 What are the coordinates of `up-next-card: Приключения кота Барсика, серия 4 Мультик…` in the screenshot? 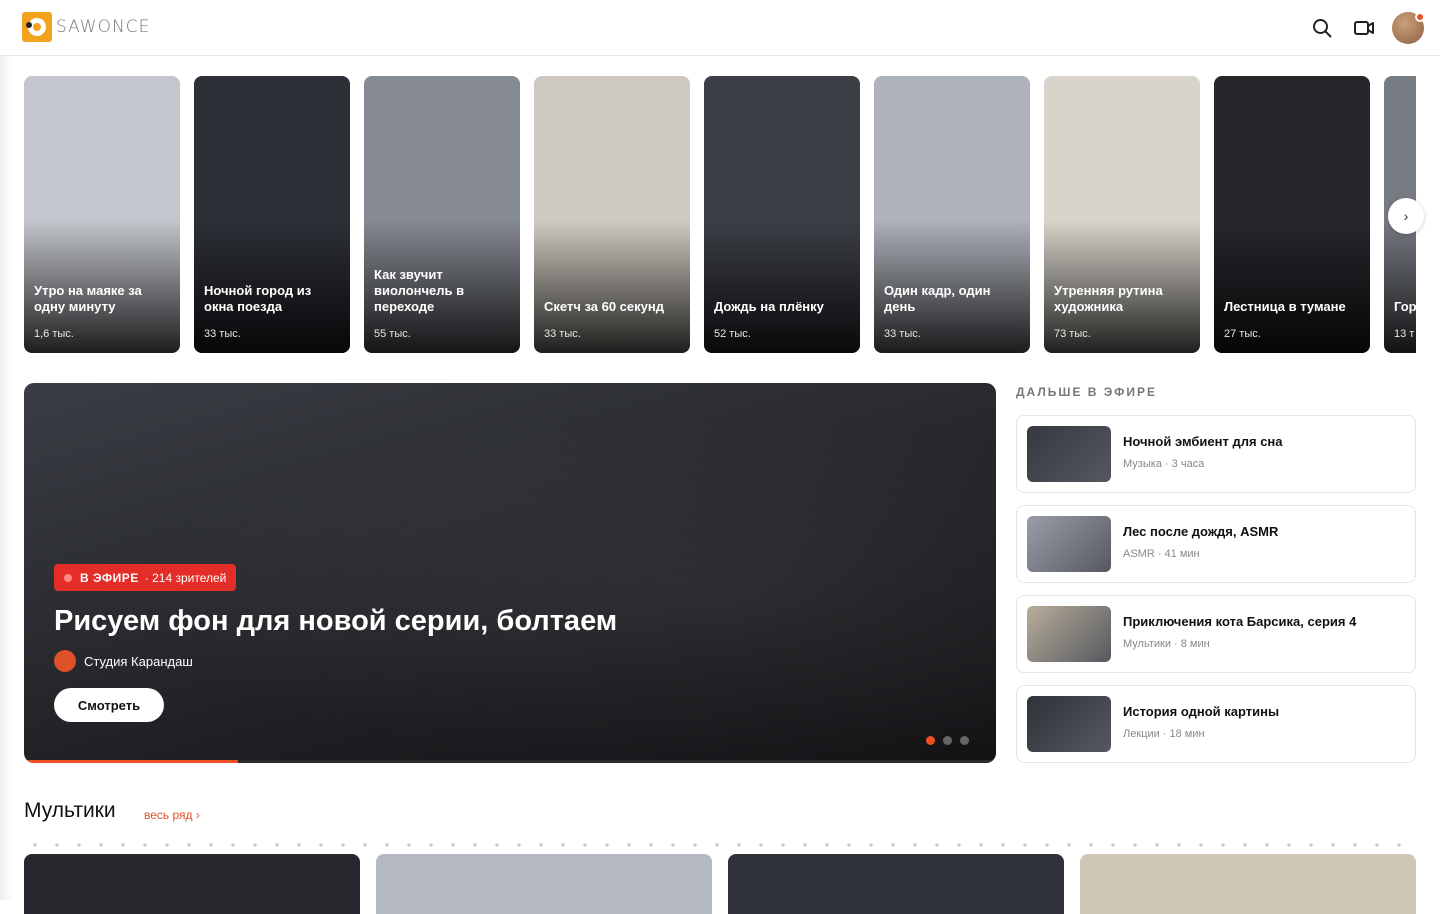 It's located at (1216, 634).